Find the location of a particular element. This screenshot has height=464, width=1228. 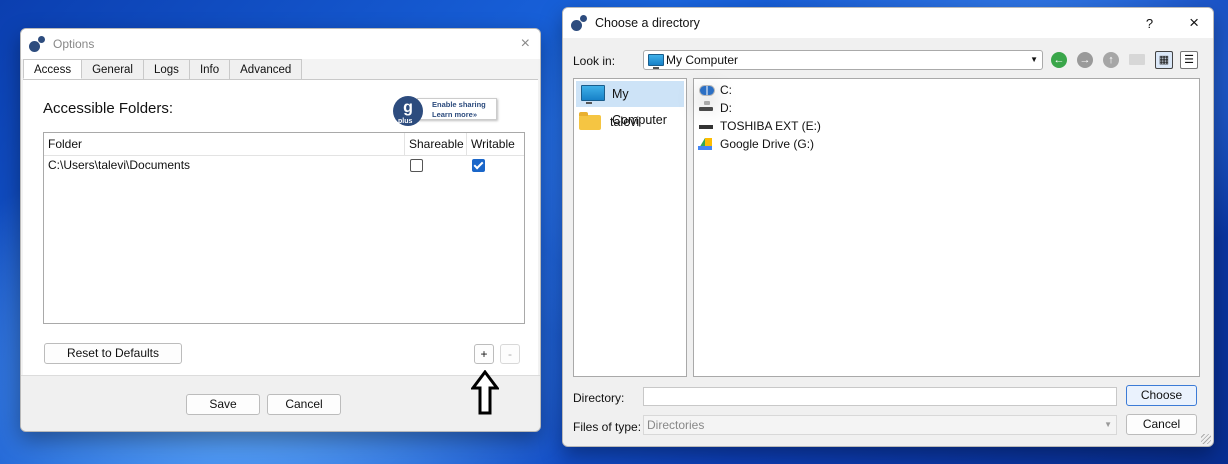

options-title: Options is located at coordinates (74, 44).